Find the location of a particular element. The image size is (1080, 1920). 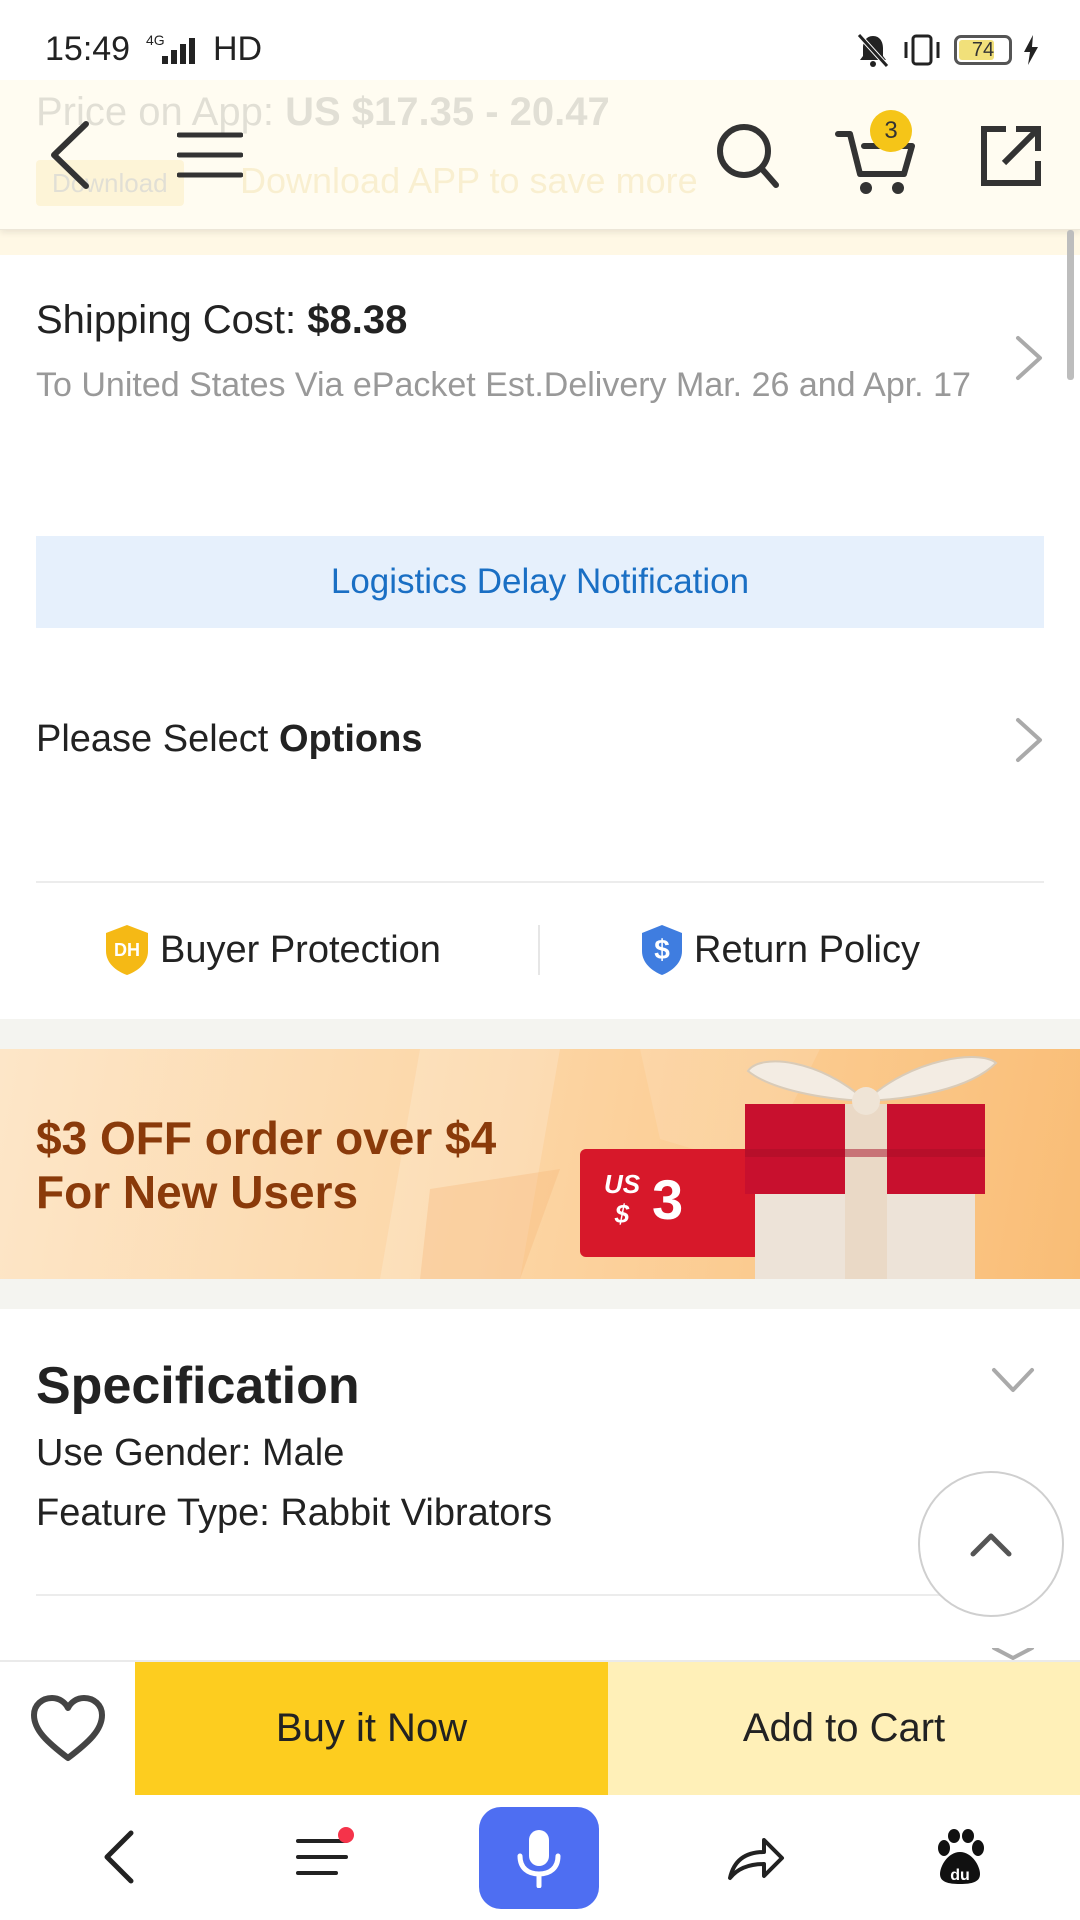

divider-vertical is located at coordinates (539, 950).